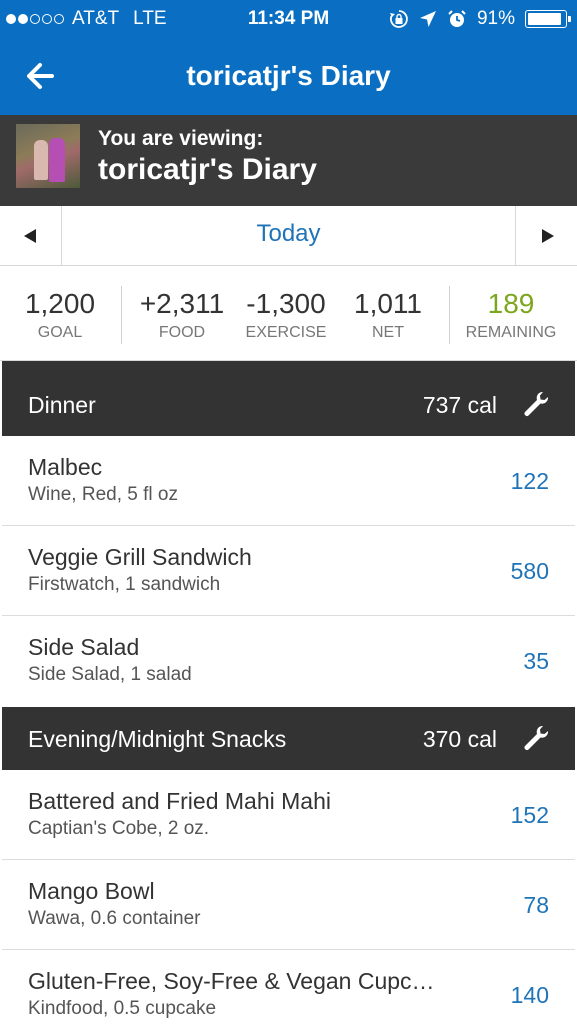  I want to click on summary-goal: 1,200 GOAL, so click(60, 315).